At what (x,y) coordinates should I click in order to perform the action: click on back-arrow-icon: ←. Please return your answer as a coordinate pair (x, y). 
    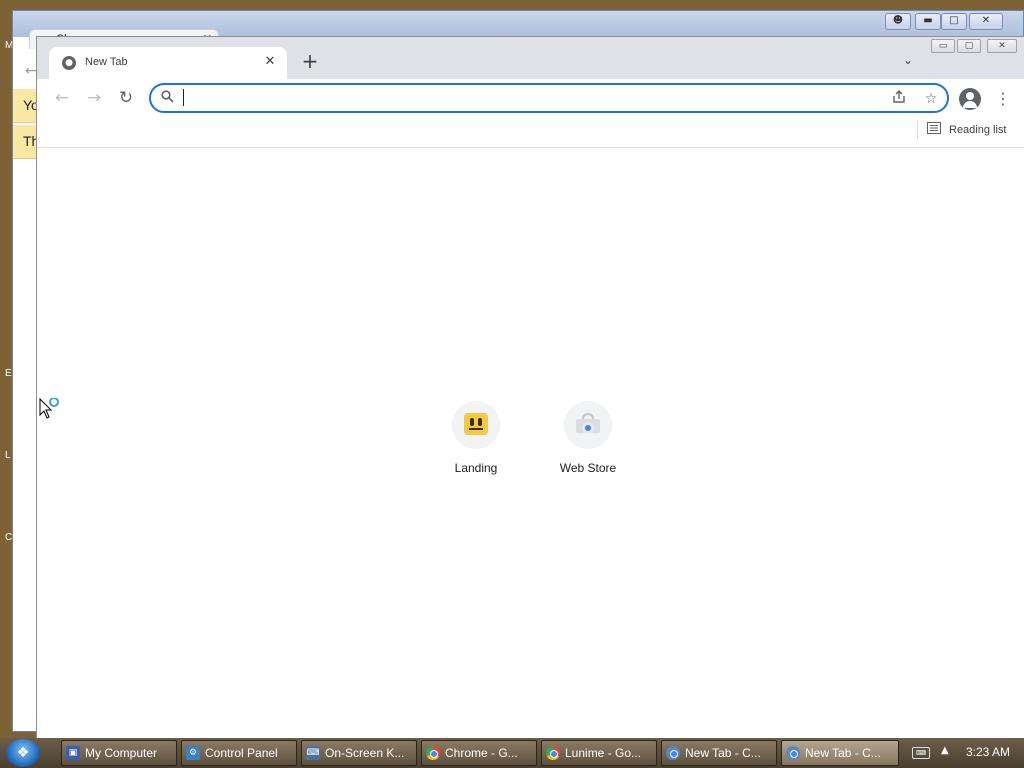
    Looking at the image, I should click on (31, 71).